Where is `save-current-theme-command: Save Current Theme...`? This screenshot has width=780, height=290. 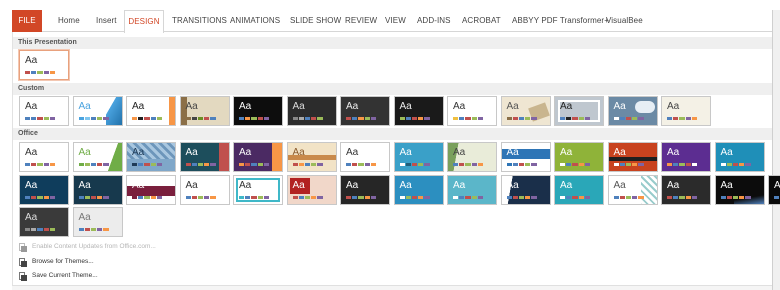 save-current-theme-command: Save Current Theme... is located at coordinates (58, 276).